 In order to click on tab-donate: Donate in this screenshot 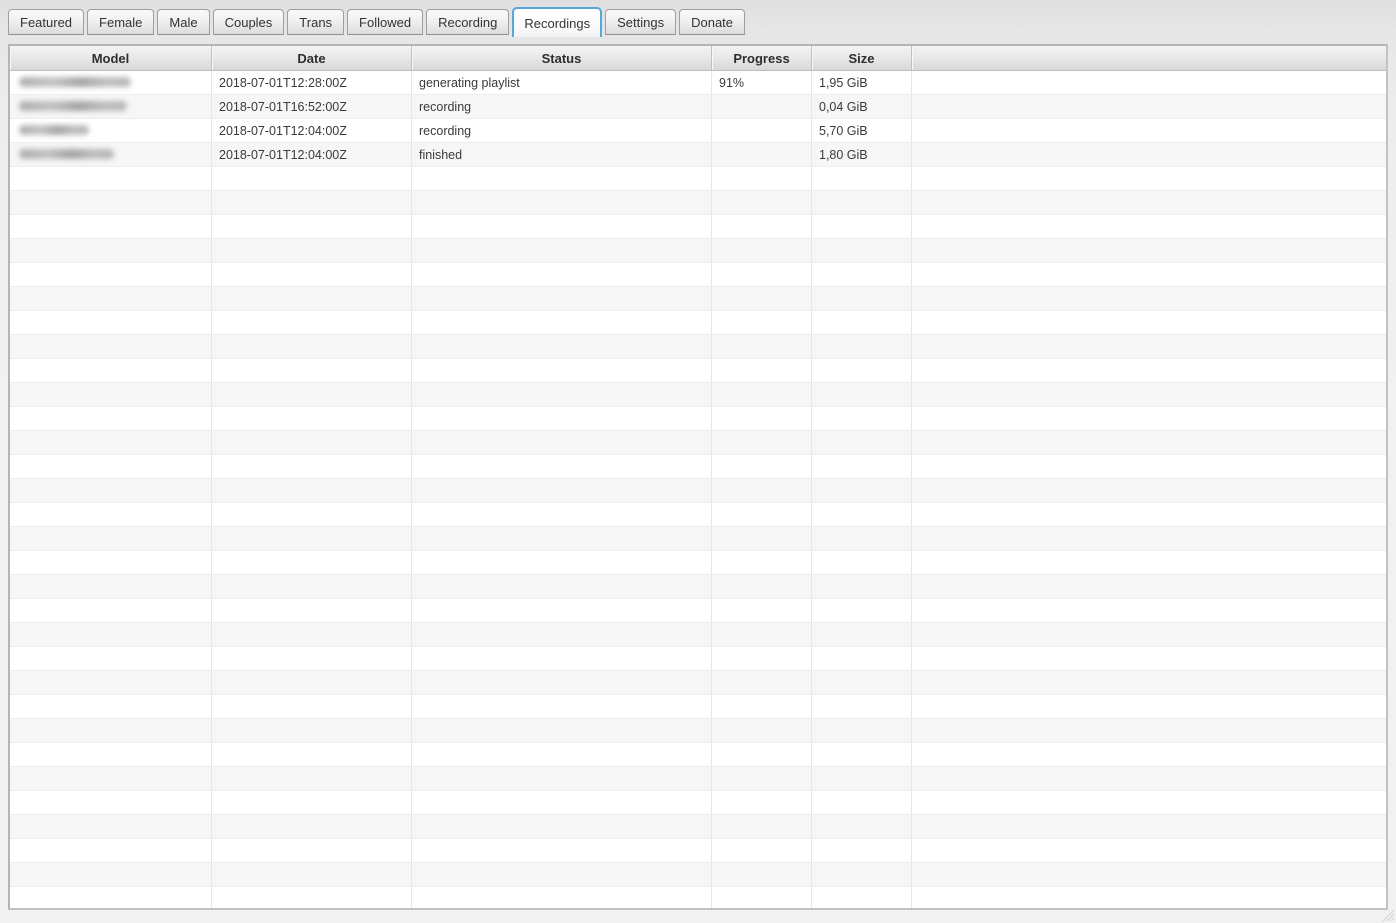, I will do `click(712, 22)`.